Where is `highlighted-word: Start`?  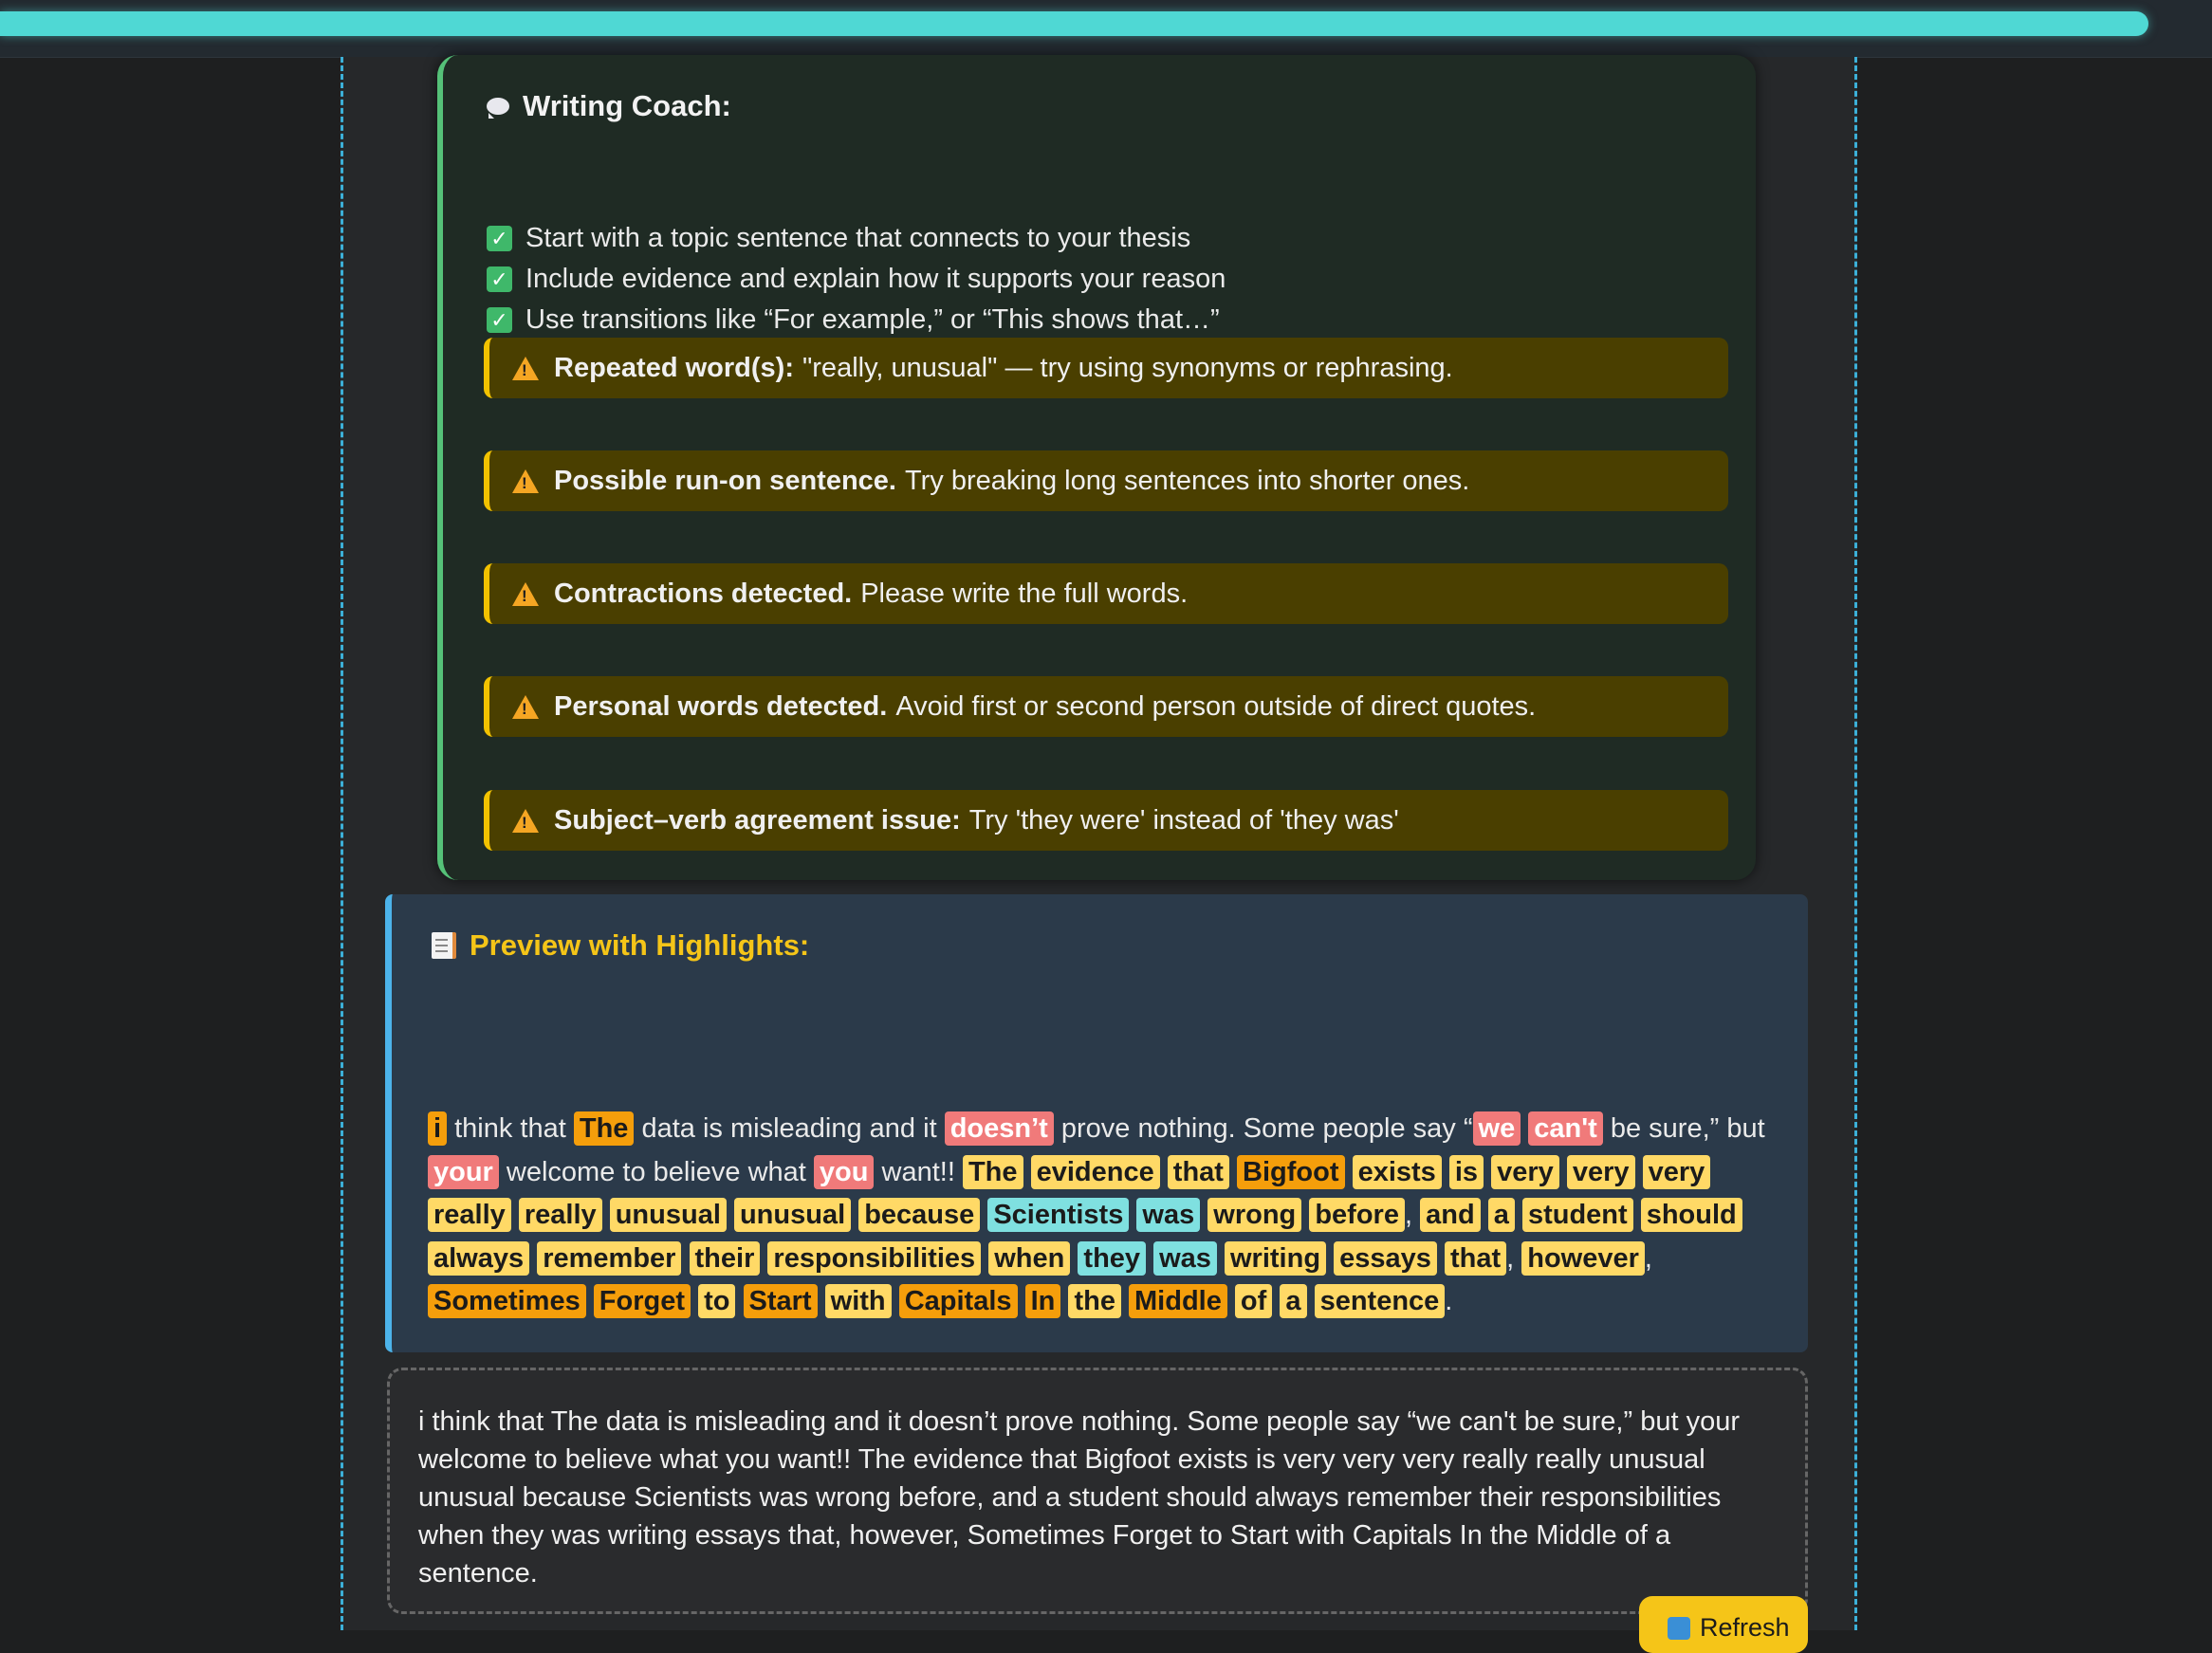
highlighted-word: Start is located at coordinates (780, 1301).